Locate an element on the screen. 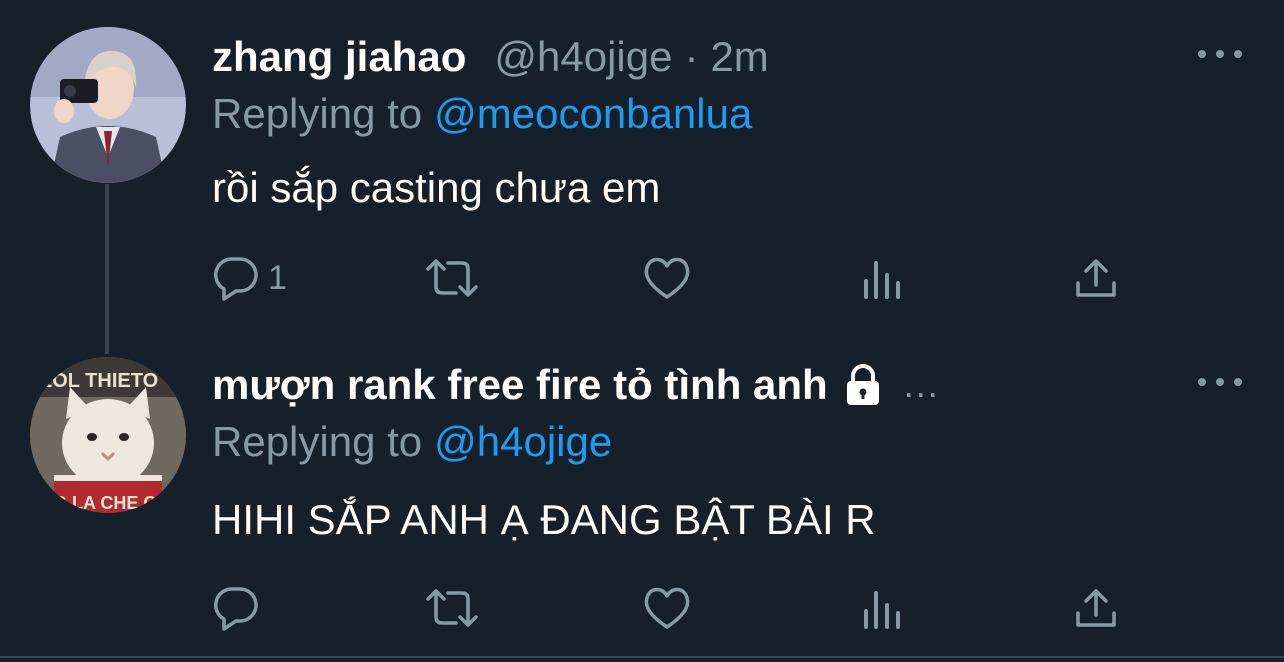 This screenshot has height=662, width=1284. mention-link: @meoconbanlua is located at coordinates (593, 113).